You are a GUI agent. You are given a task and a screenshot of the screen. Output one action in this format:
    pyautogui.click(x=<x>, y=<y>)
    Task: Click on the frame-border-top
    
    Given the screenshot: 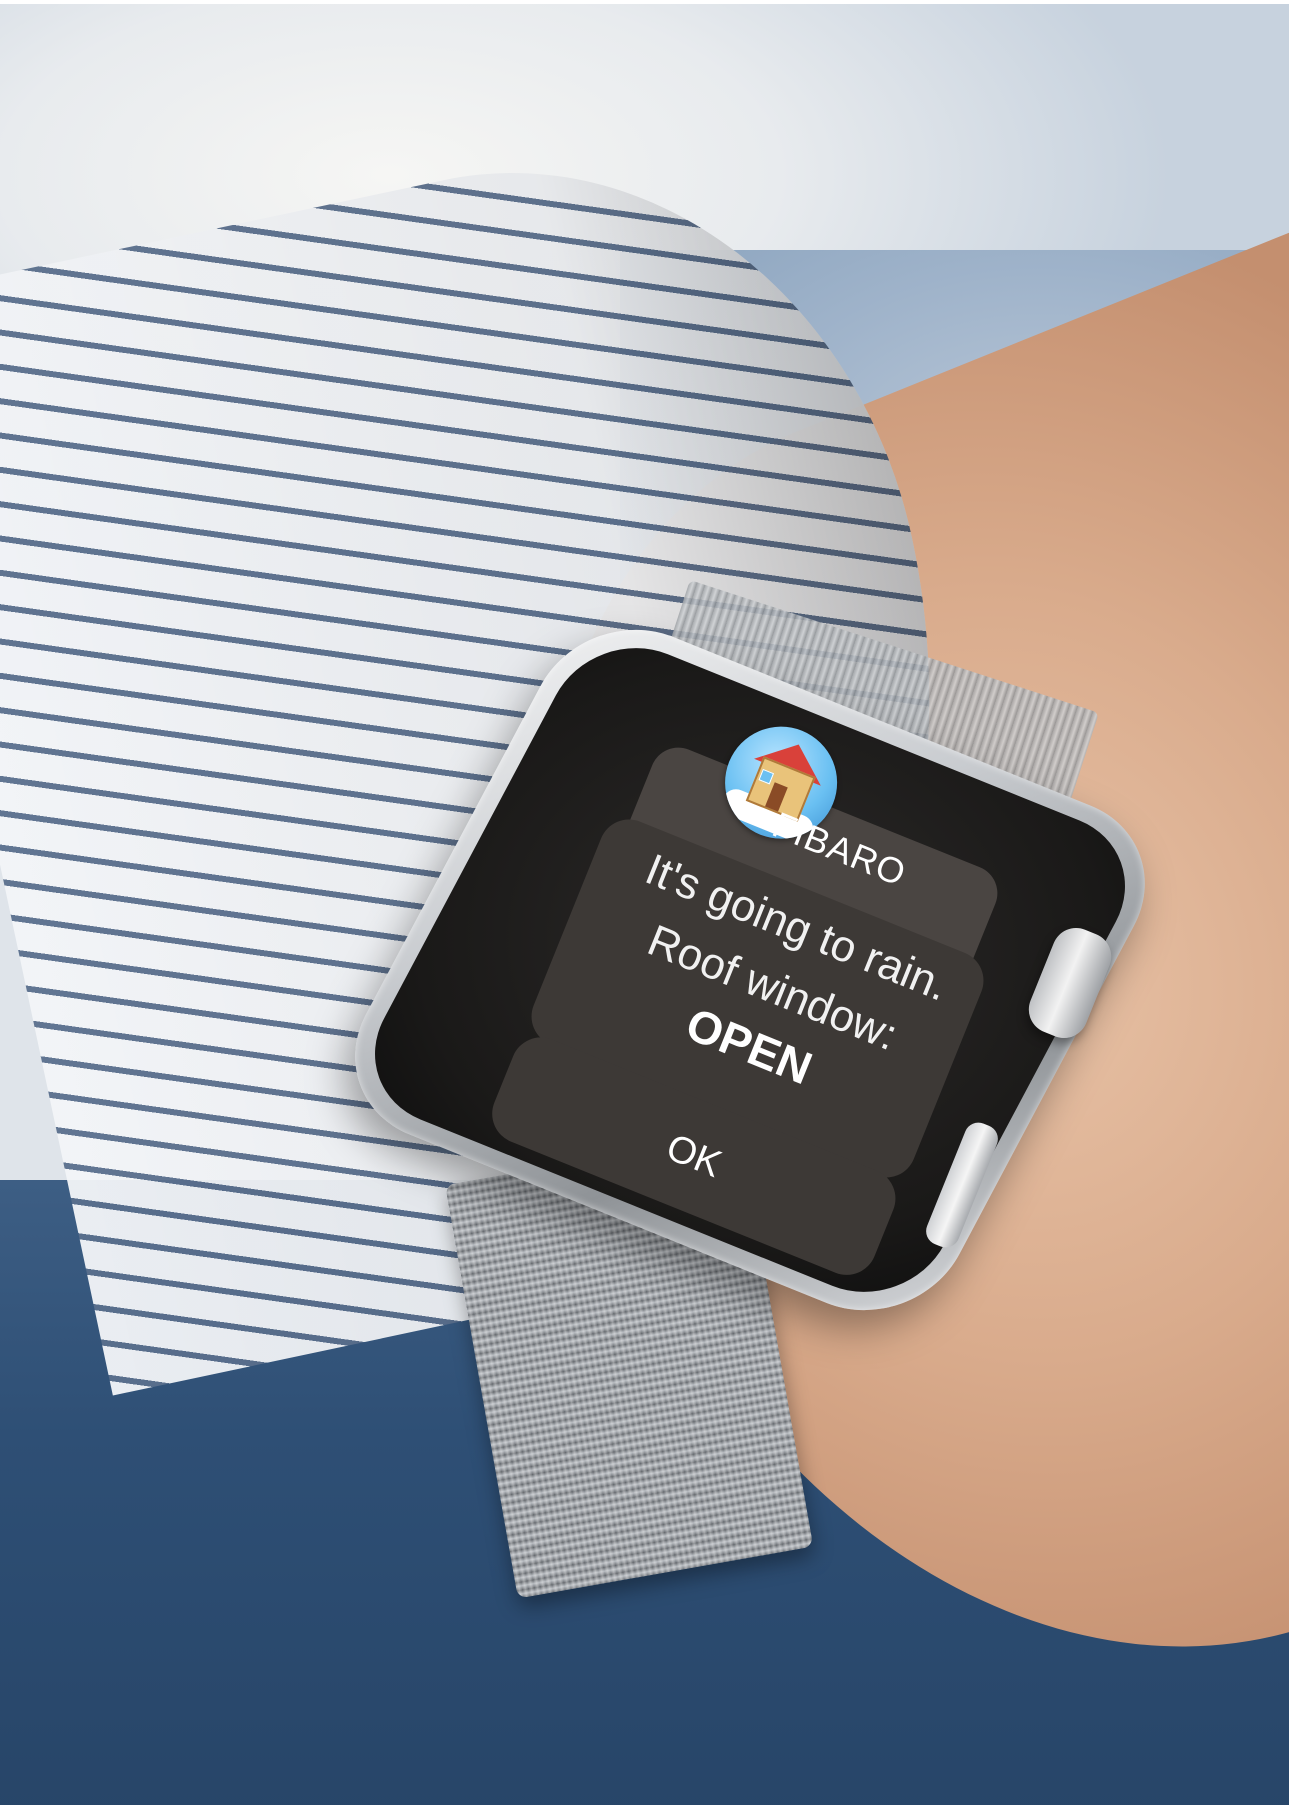 What is the action you would take?
    pyautogui.click(x=649, y=2)
    